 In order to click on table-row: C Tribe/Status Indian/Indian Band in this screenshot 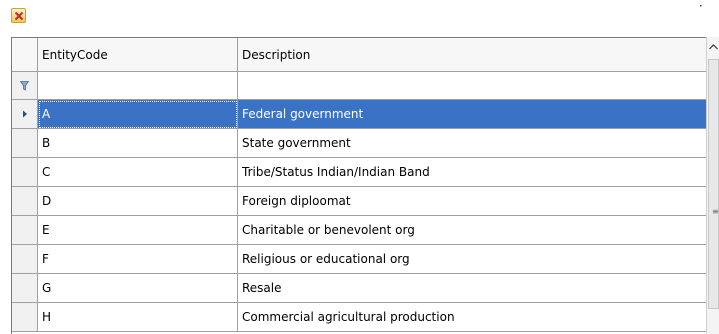, I will do `click(359, 172)`.